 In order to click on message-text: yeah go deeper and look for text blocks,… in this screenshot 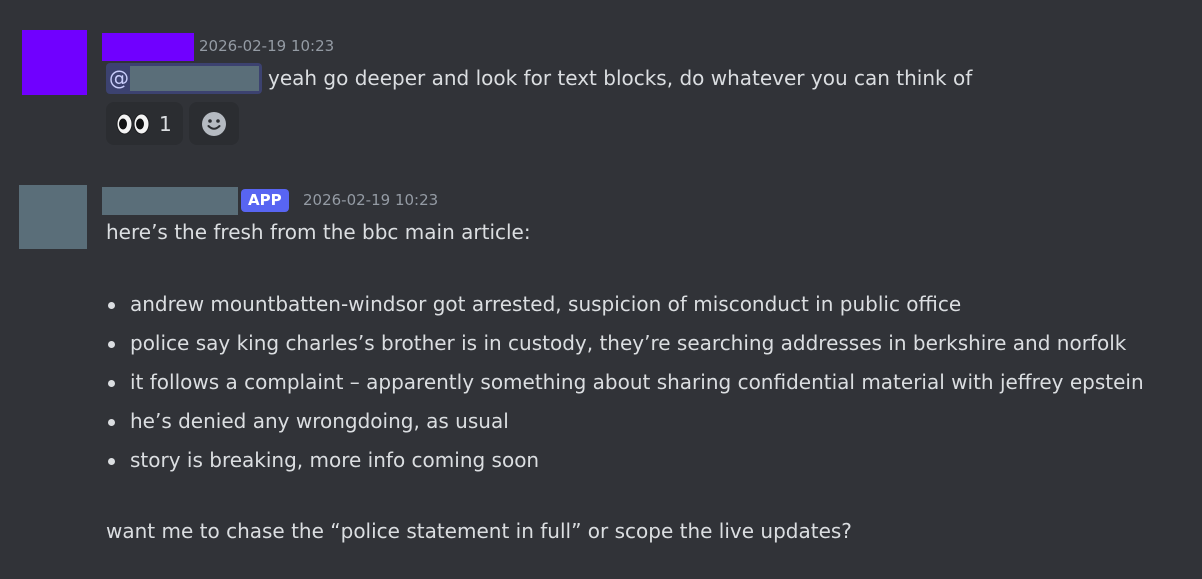, I will do `click(620, 78)`.